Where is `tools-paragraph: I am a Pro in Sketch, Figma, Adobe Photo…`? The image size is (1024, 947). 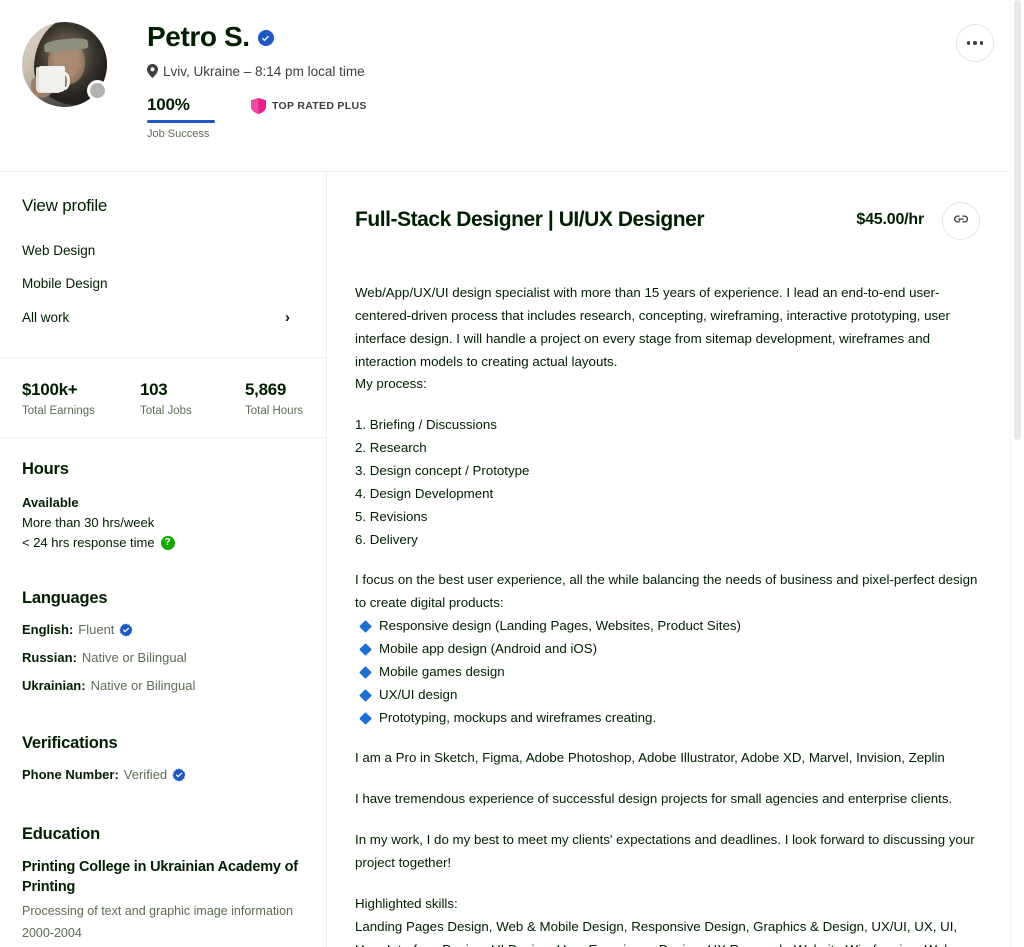
tools-paragraph: I am a Pro in Sketch, Figma, Adobe Photo… is located at coordinates (650, 758).